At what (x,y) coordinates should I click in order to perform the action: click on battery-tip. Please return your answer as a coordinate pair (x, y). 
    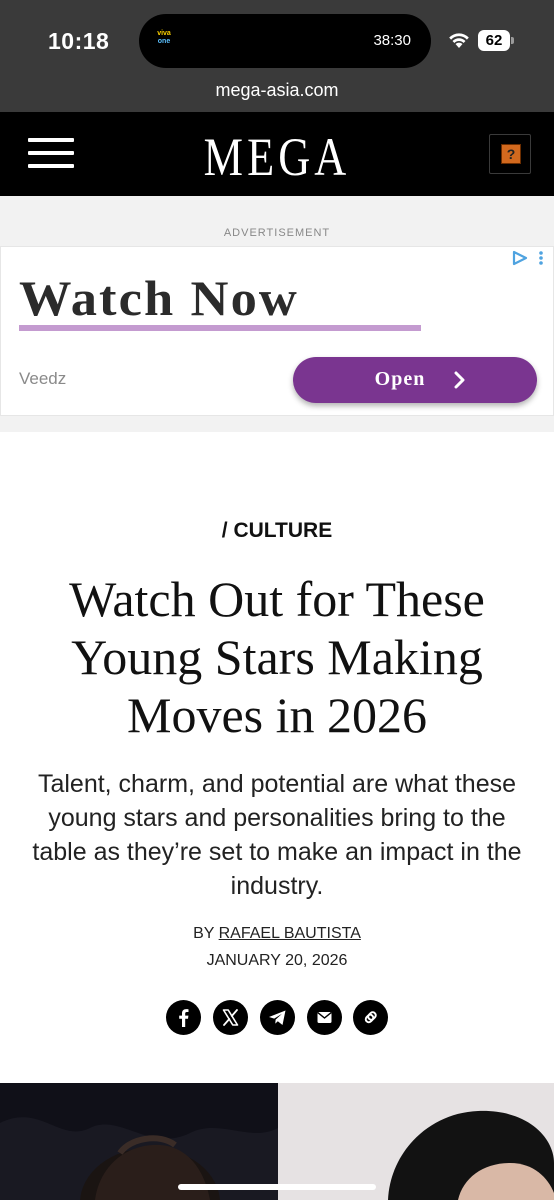
    Looking at the image, I should click on (512, 40).